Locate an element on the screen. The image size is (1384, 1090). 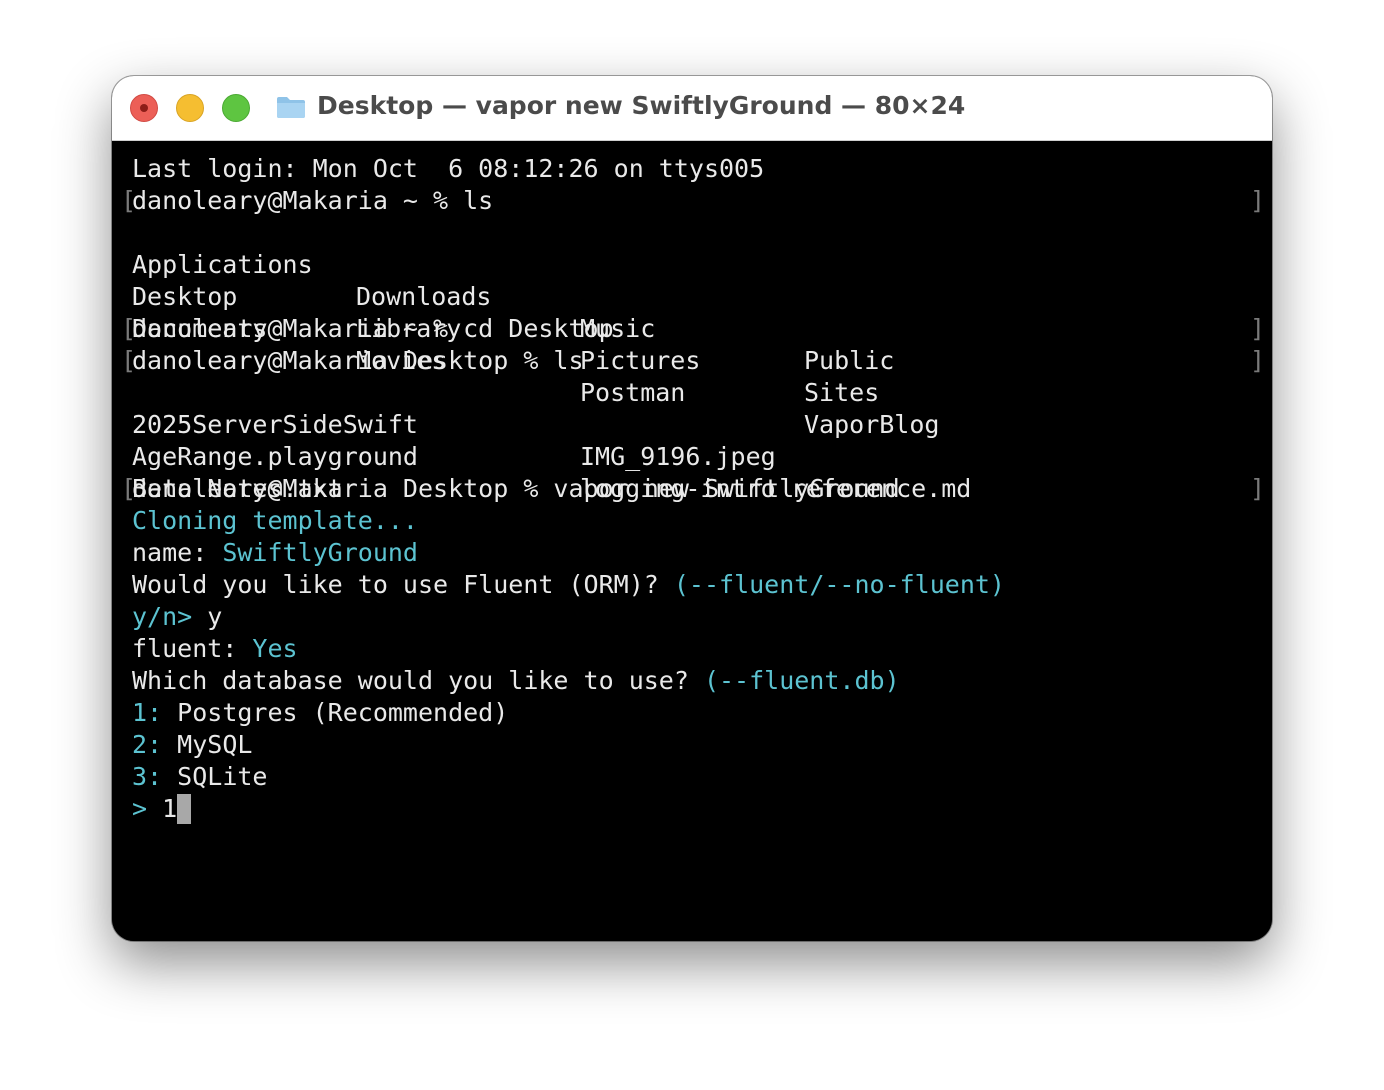
db-option-number: 2: is located at coordinates (147, 744).